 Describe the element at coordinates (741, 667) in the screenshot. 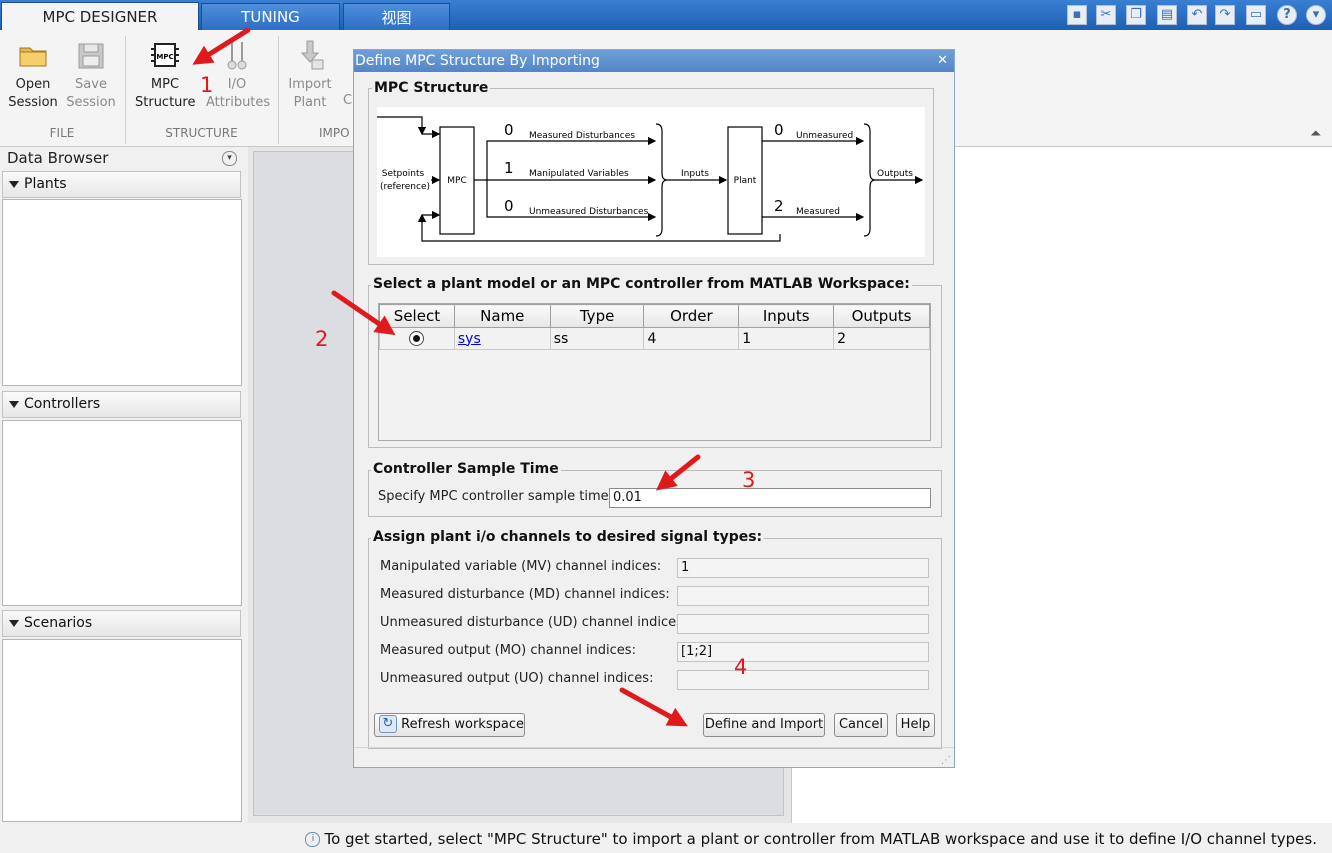

I see `annotation-4: 4` at that location.